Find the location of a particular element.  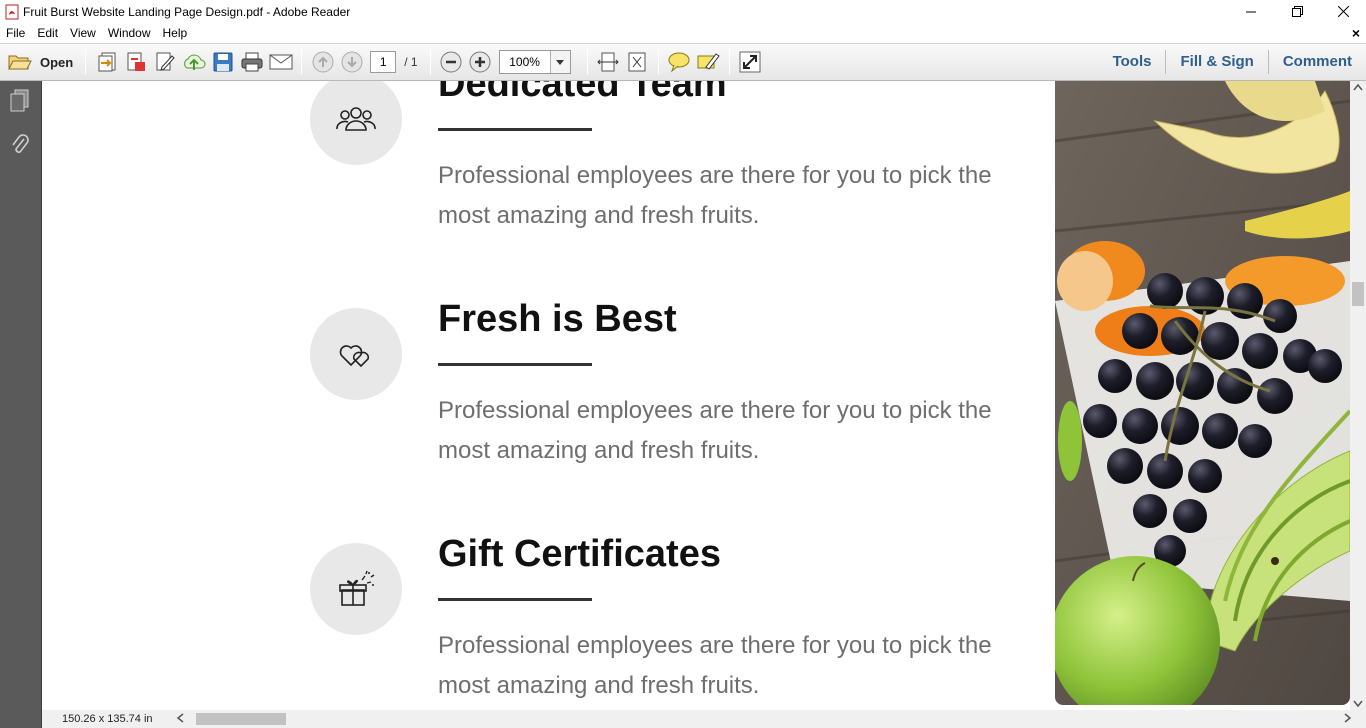

minimize-icon is located at coordinates (1251, 11).